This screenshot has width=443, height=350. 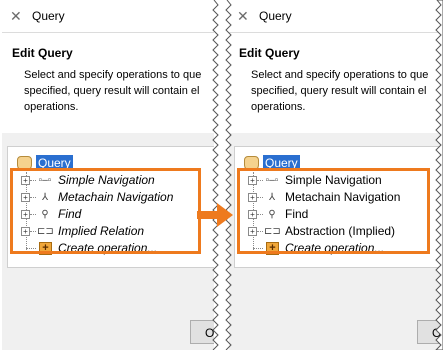 What do you see at coordinates (439, 175) in the screenshot?
I see `torn-edge-right` at bounding box center [439, 175].